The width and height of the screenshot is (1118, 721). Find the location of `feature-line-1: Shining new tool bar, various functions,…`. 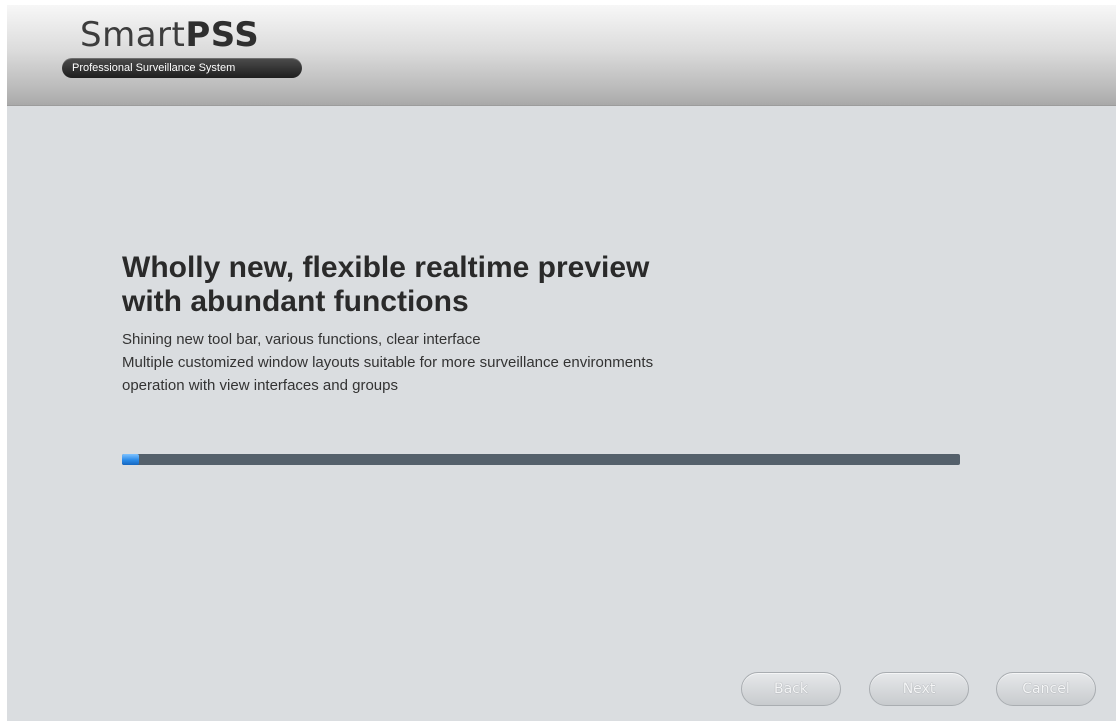

feature-line-1: Shining new tool bar, various functions,… is located at coordinates (301, 339).